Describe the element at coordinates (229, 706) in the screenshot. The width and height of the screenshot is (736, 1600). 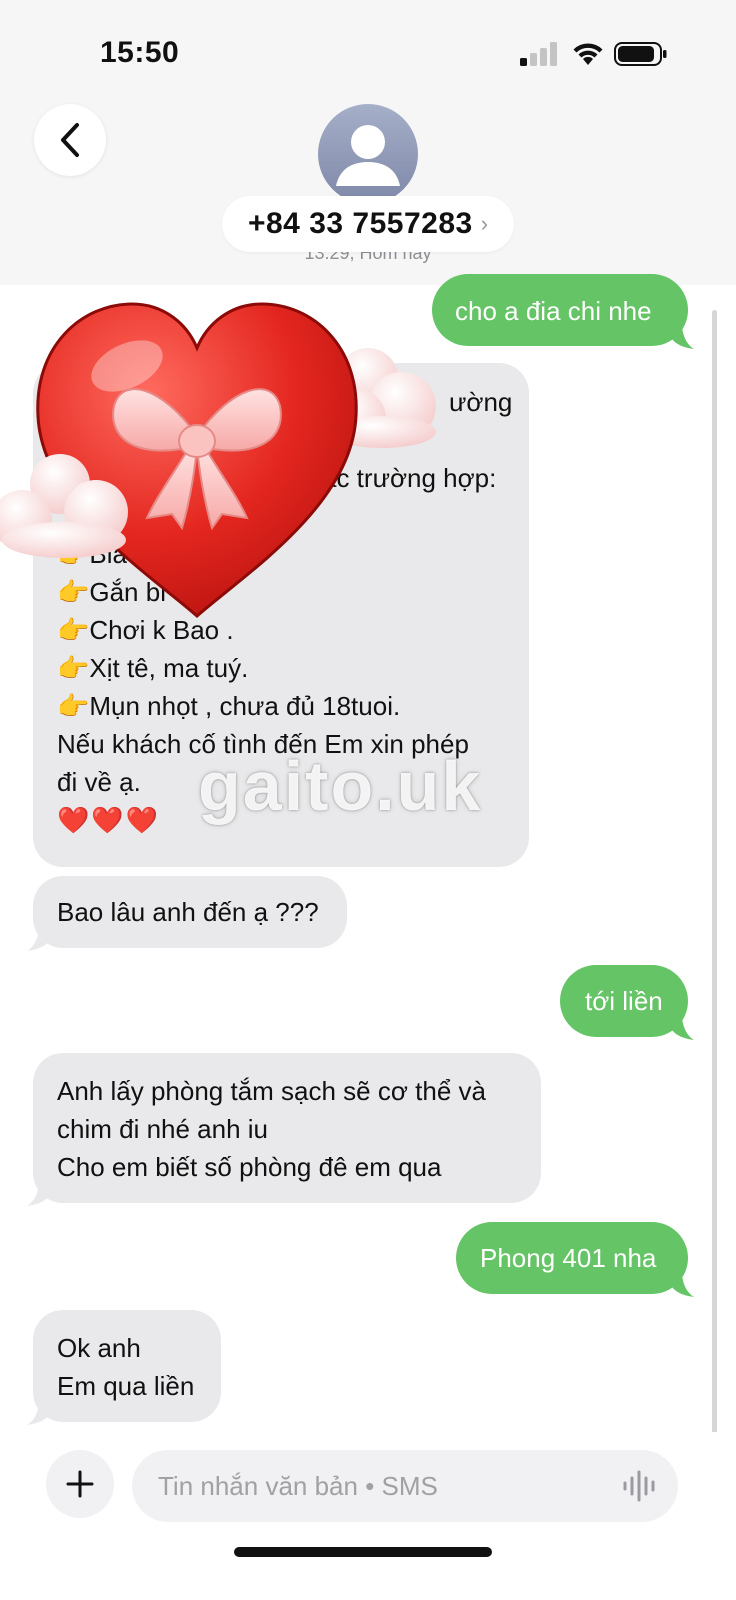
I see `message-line: 👉Mụn nhọt , chưa đủ 18tuoi.` at that location.